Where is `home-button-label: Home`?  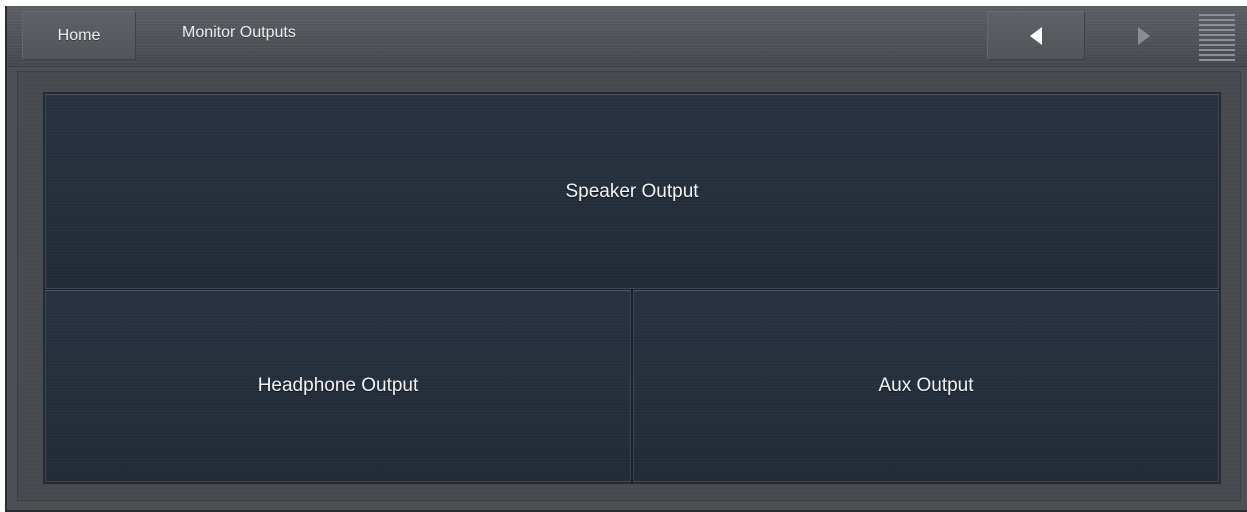
home-button-label: Home is located at coordinates (79, 35).